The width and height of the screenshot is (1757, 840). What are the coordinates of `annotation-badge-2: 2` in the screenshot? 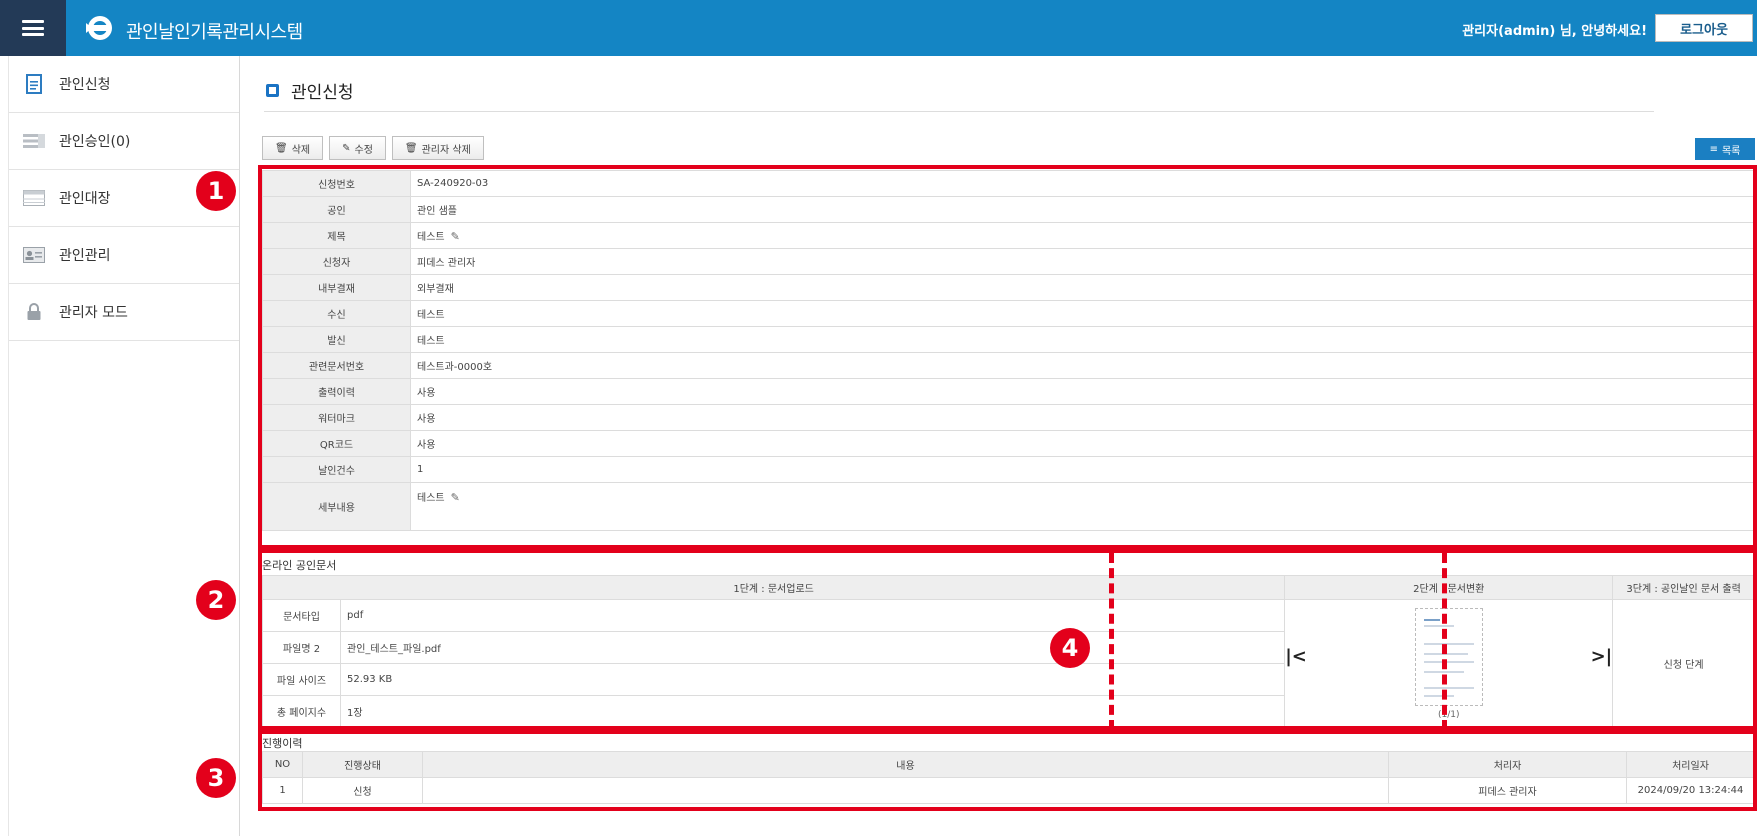 It's located at (216, 600).